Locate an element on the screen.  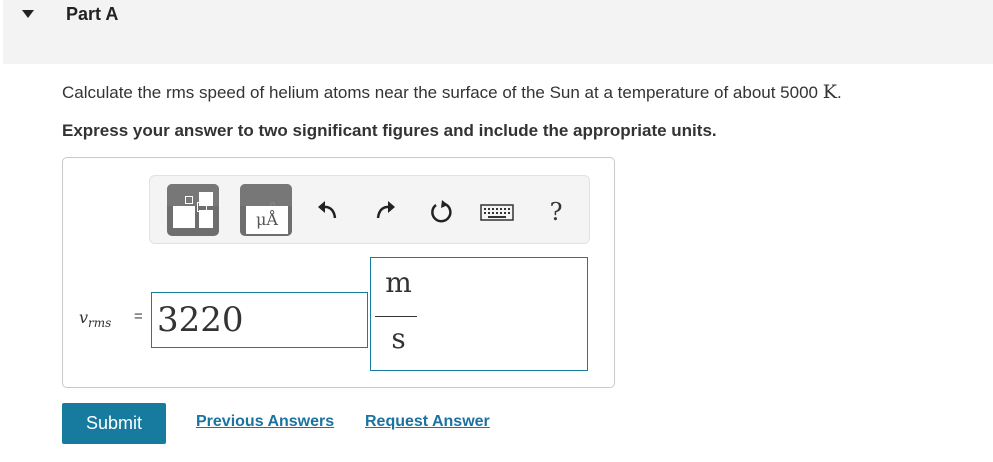
undo-icon is located at coordinates (327, 210).